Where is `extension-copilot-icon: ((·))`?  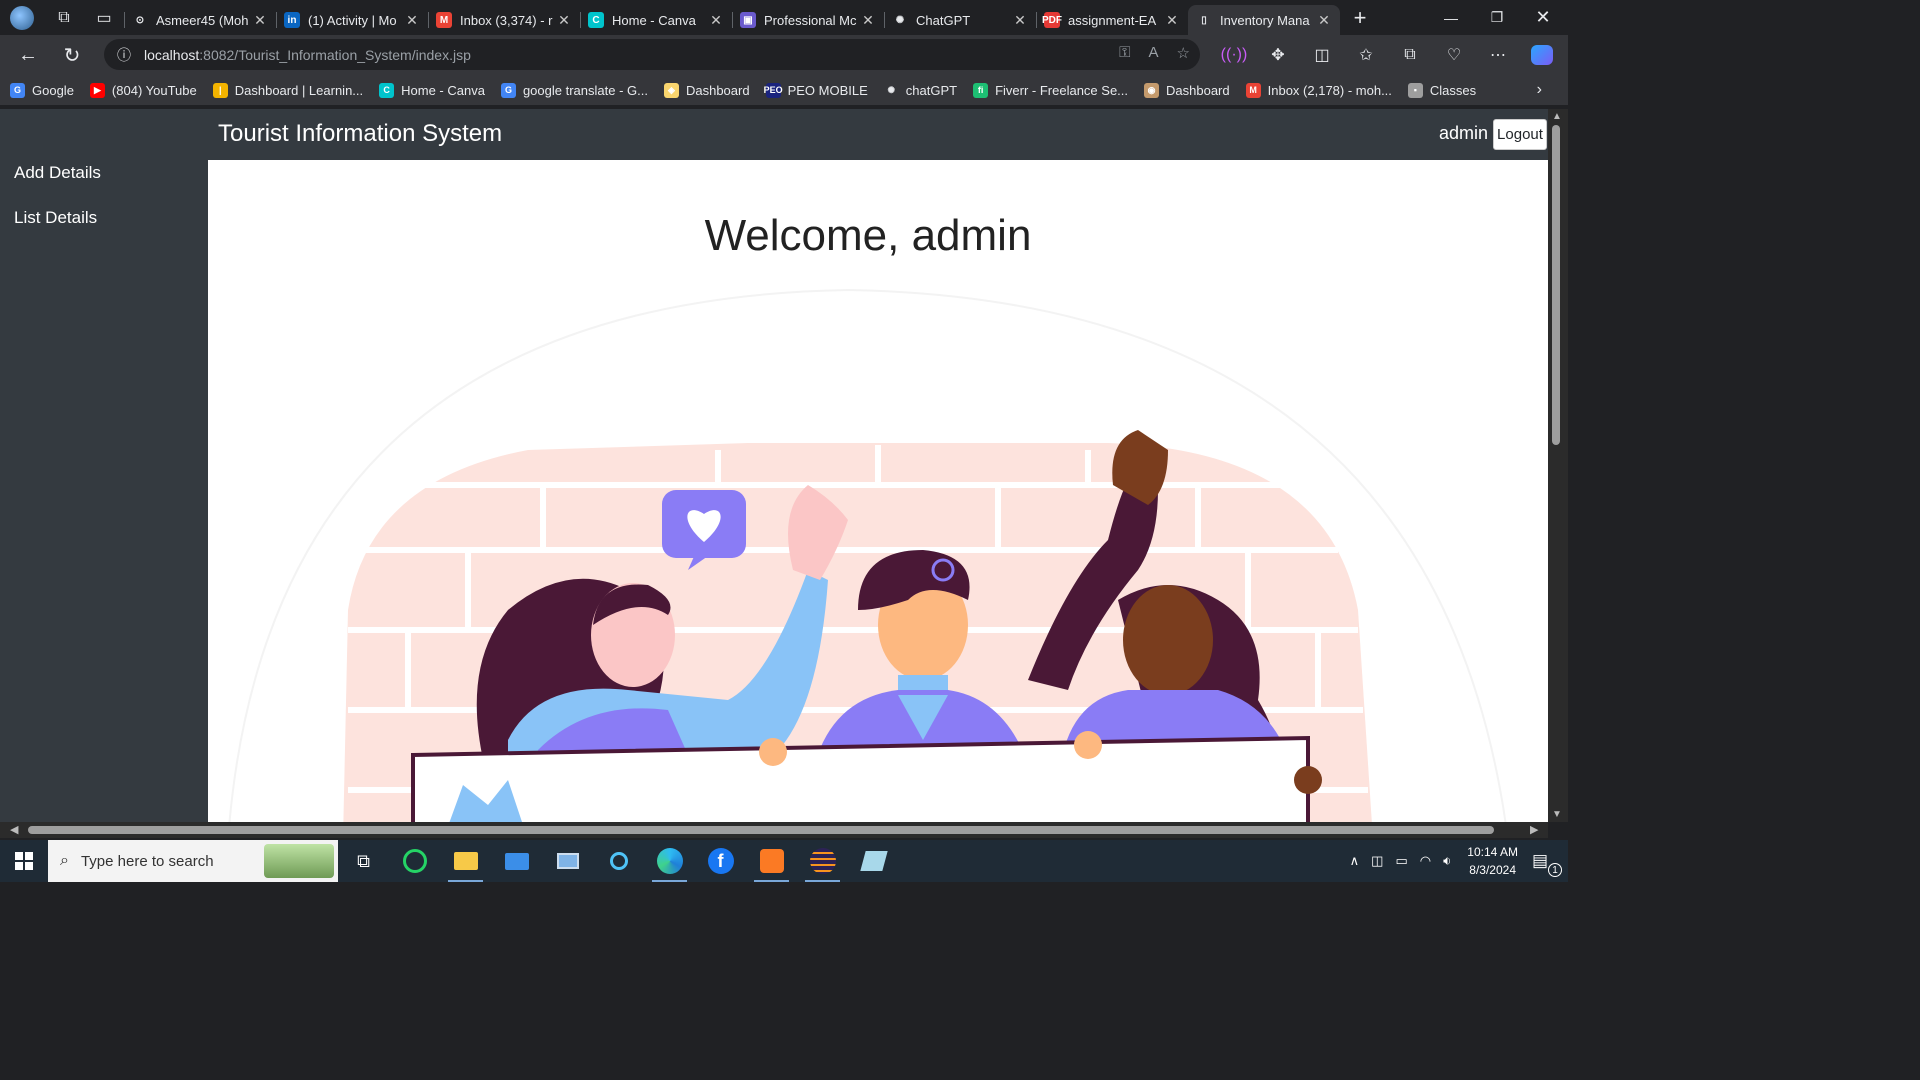 extension-copilot-icon: ((·)) is located at coordinates (1234, 55).